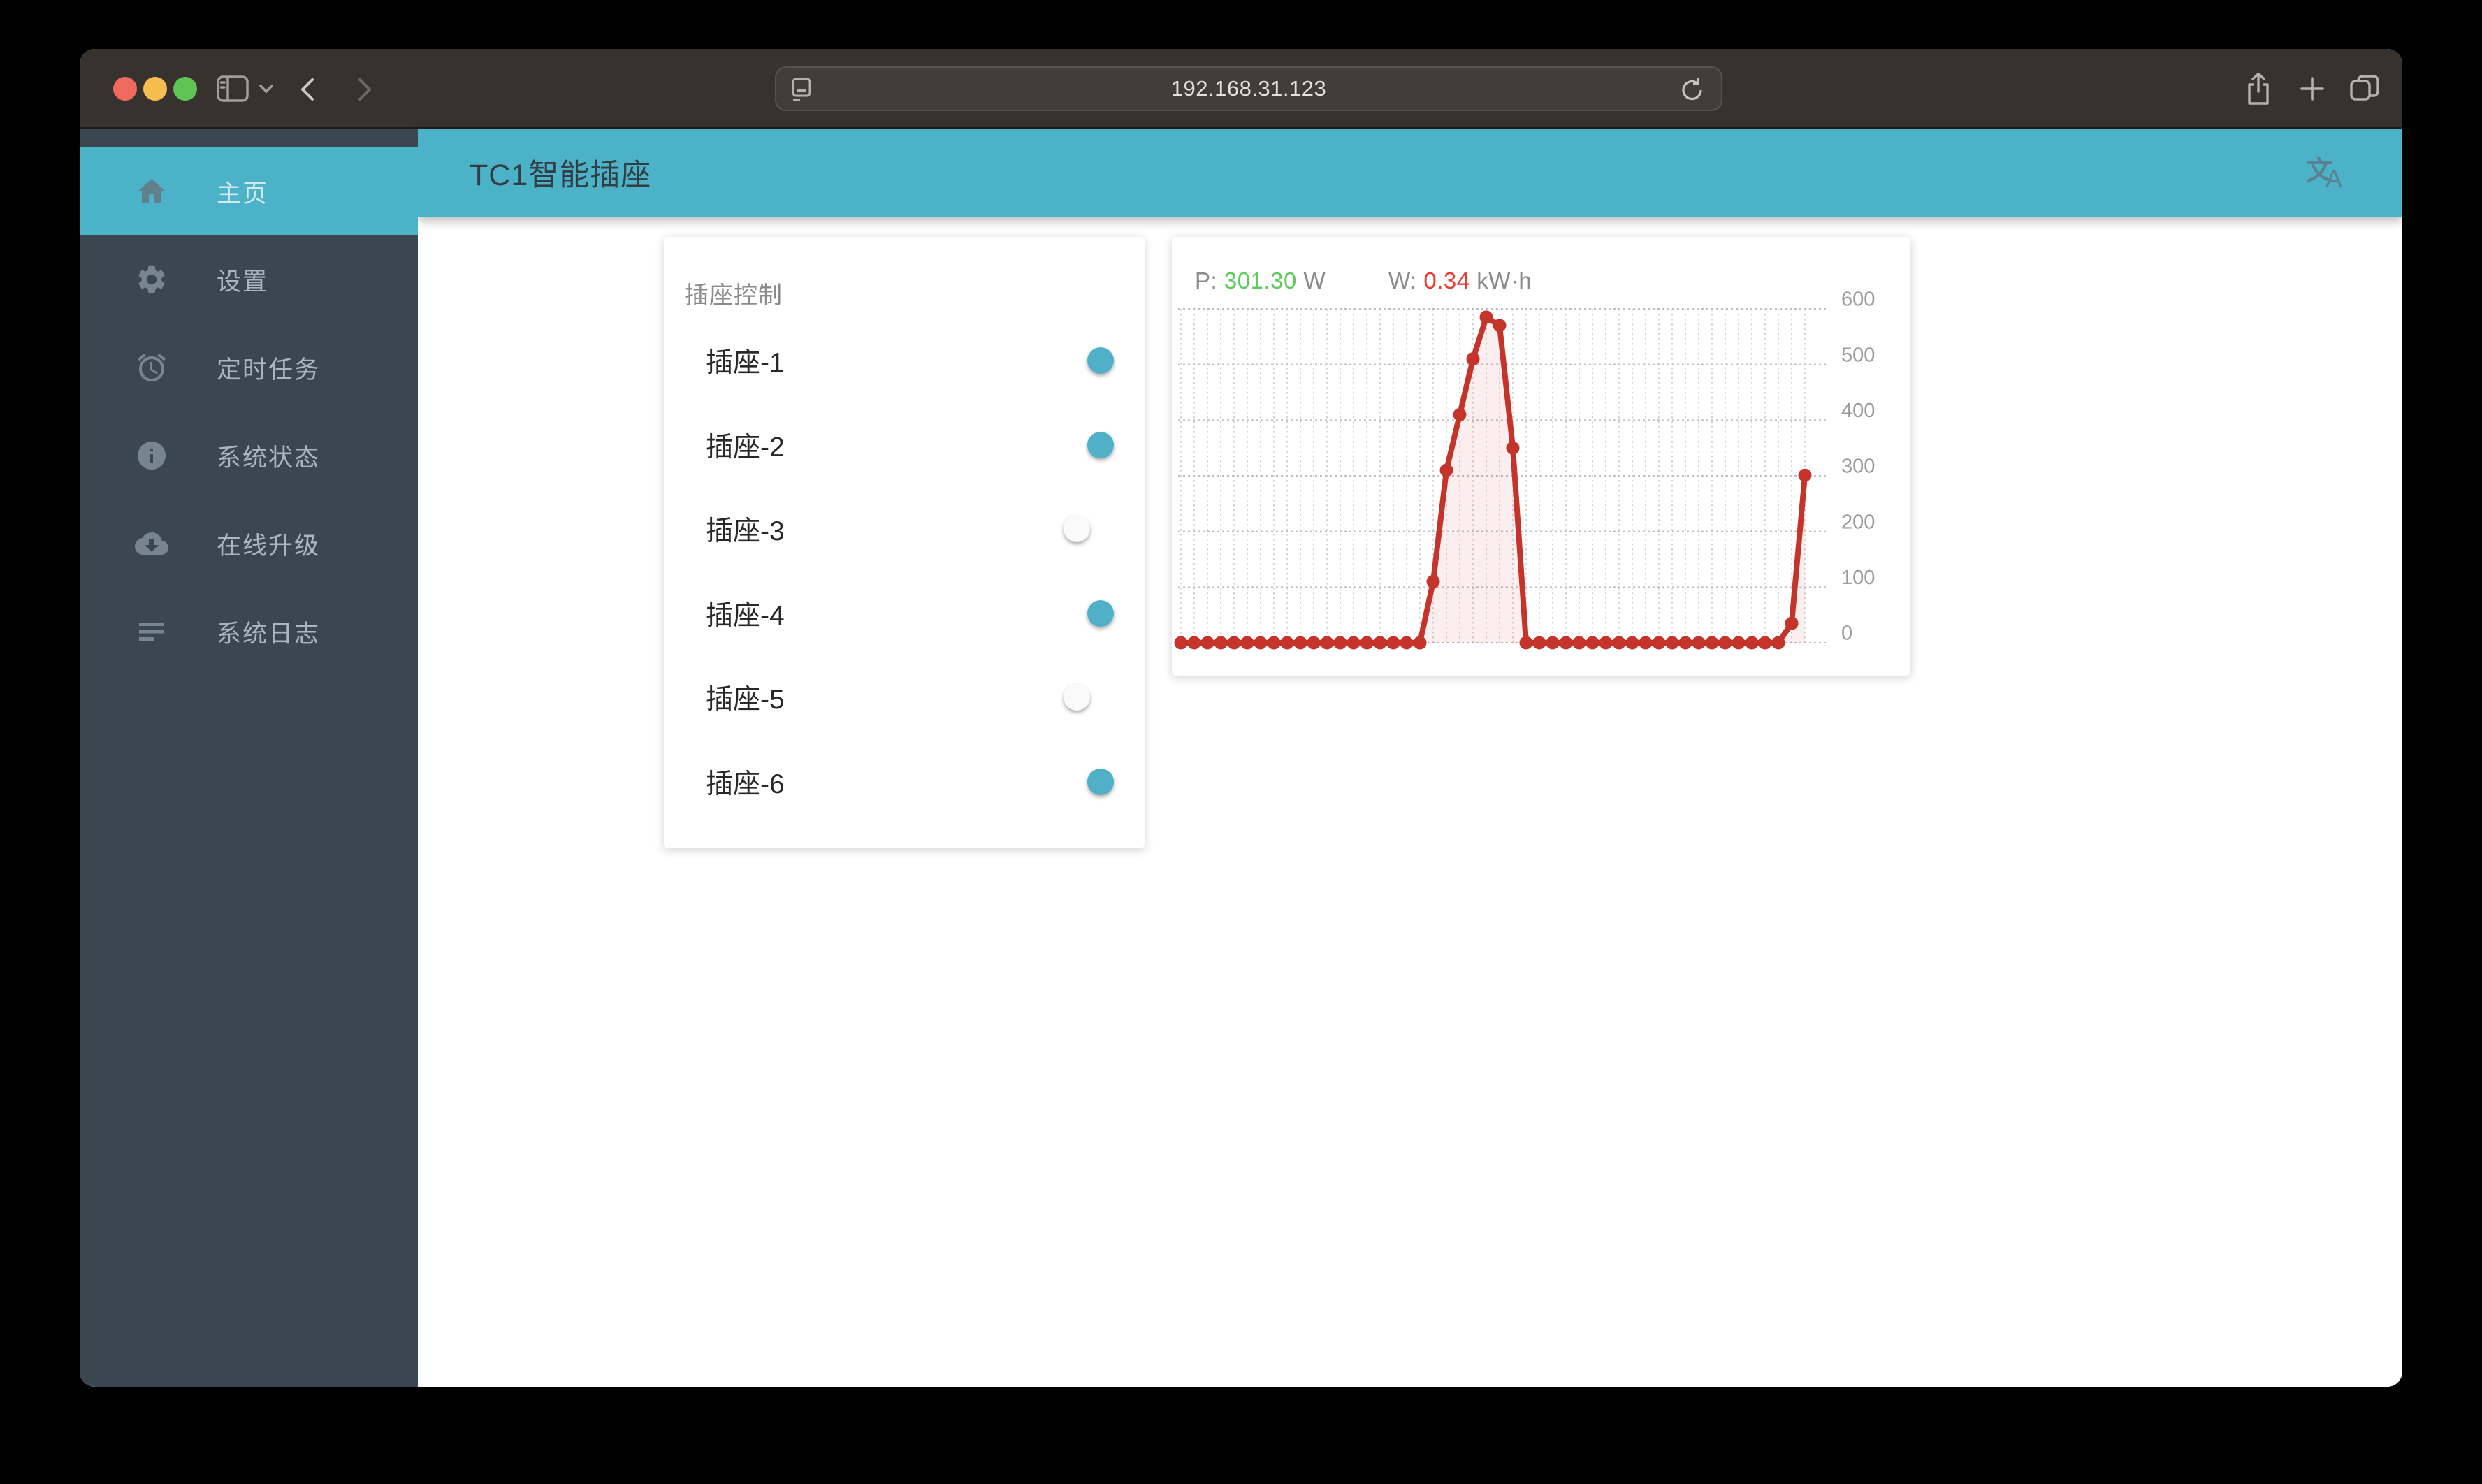  What do you see at coordinates (561, 175) in the screenshot?
I see `page-title: TC1智能插座` at bounding box center [561, 175].